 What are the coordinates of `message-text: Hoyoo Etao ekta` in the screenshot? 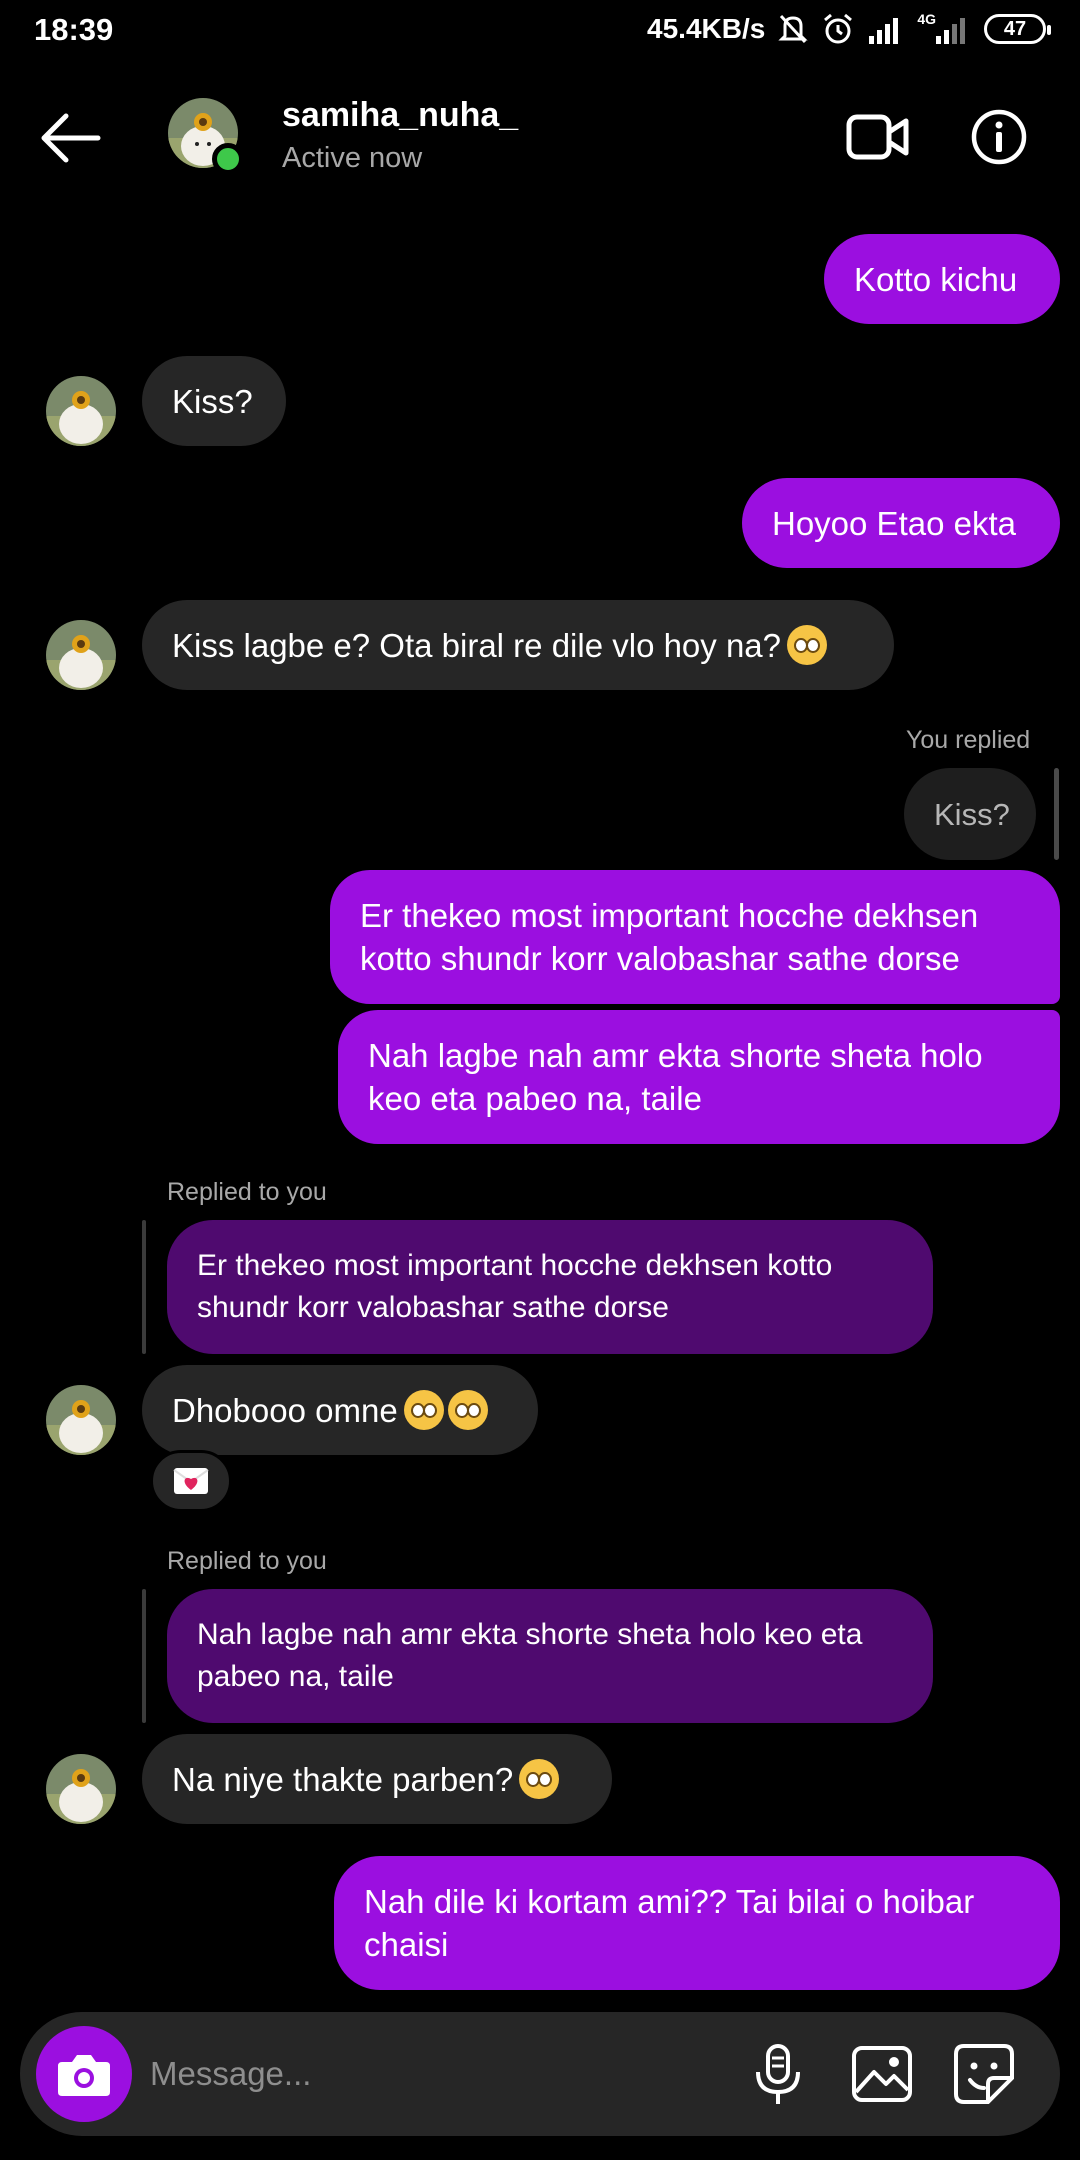 It's located at (894, 523).